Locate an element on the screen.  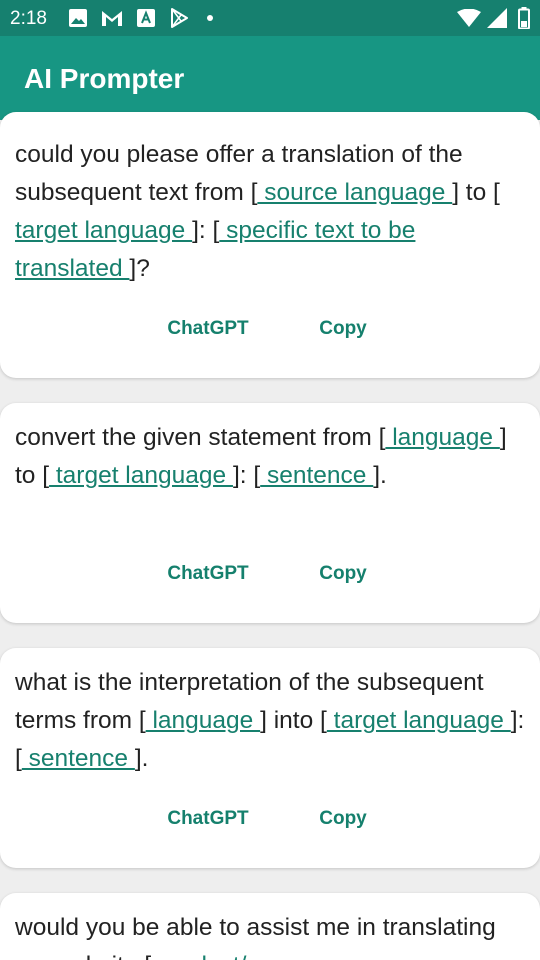
prompt-segment: ]? is located at coordinates (139, 268).